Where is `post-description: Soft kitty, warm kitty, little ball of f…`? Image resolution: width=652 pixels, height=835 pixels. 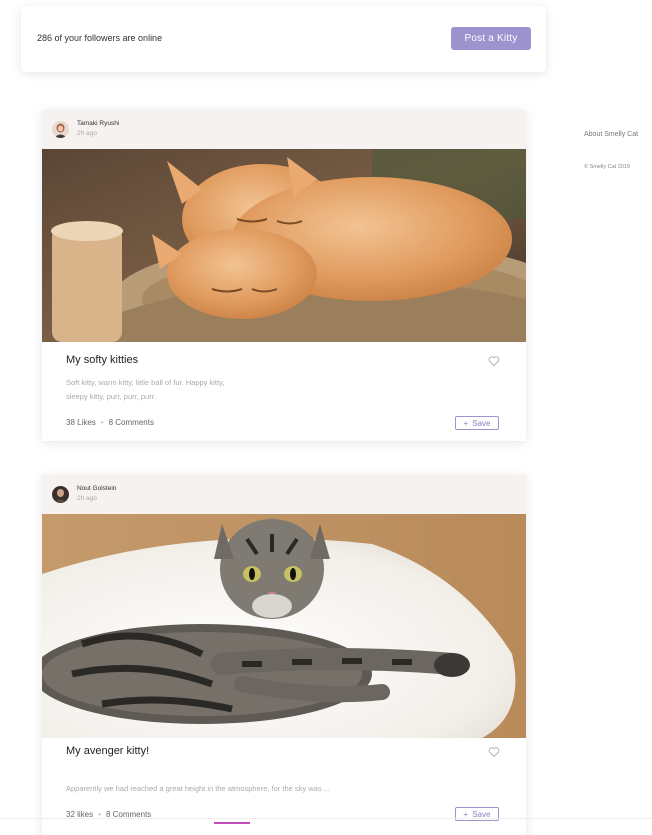
post-description: Soft kitty, warm kitty, little ball of f… is located at coordinates (145, 389).